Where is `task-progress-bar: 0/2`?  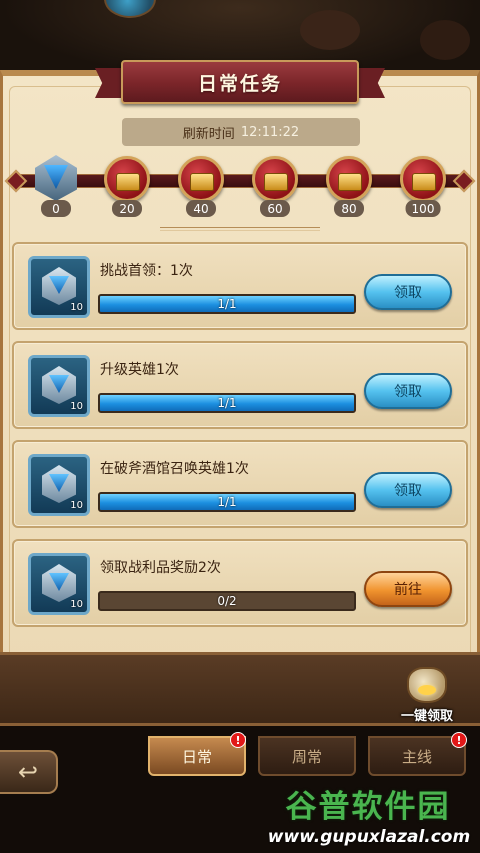 task-progress-bar: 0/2 is located at coordinates (227, 601).